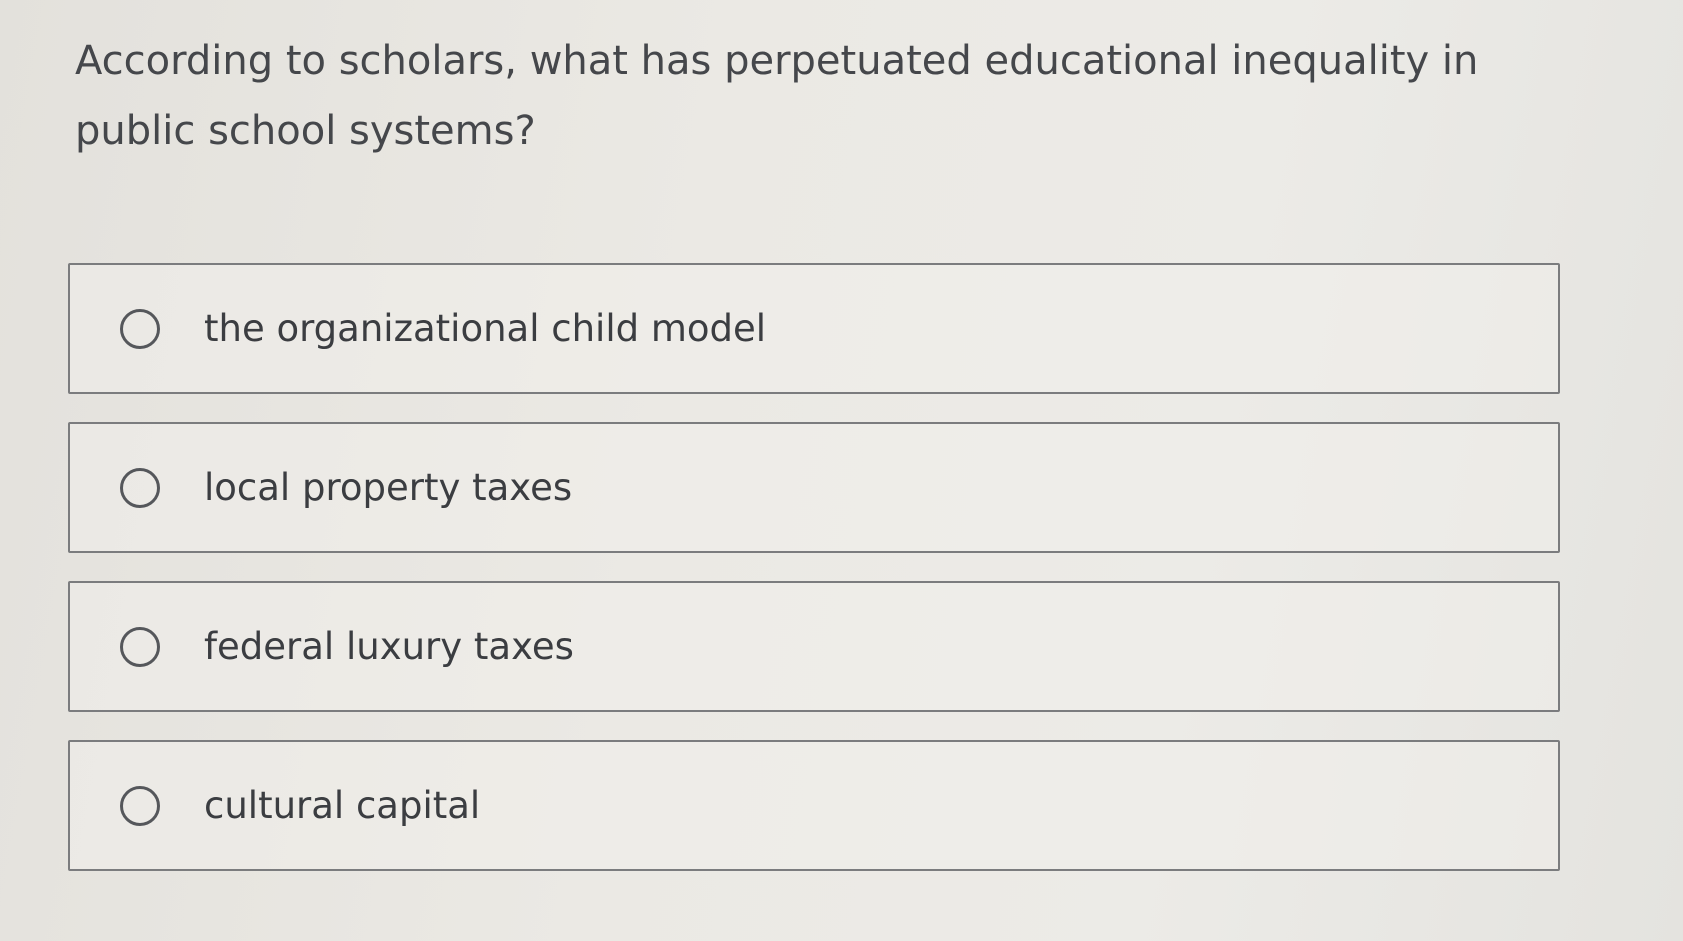 The height and width of the screenshot is (941, 1683). I want to click on answer-option-label: federal luxury taxes, so click(389, 646).